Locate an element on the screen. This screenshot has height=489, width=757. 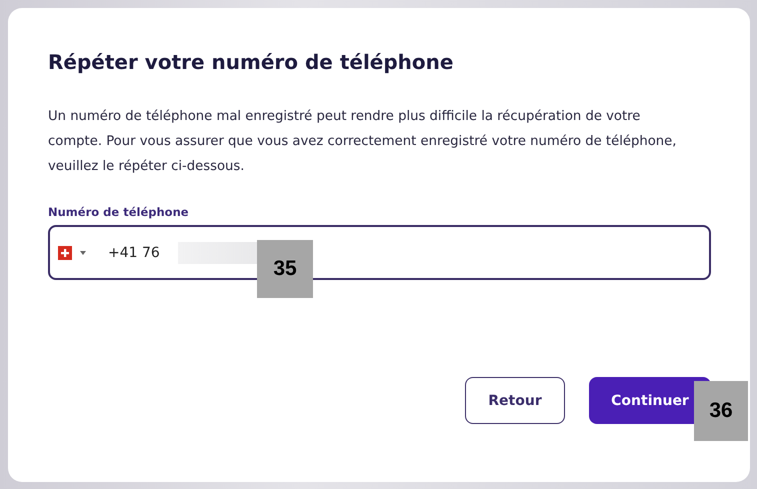
dialog-description: Un numéro de téléphone mal enregistré peut rendre plus difficile la récupération de votre compte. Pour vous assurer que vous avez correctement enregistré votre numéro de téléphone, veuillez le répéter ci-dessous. is located at coordinates (363, 142).